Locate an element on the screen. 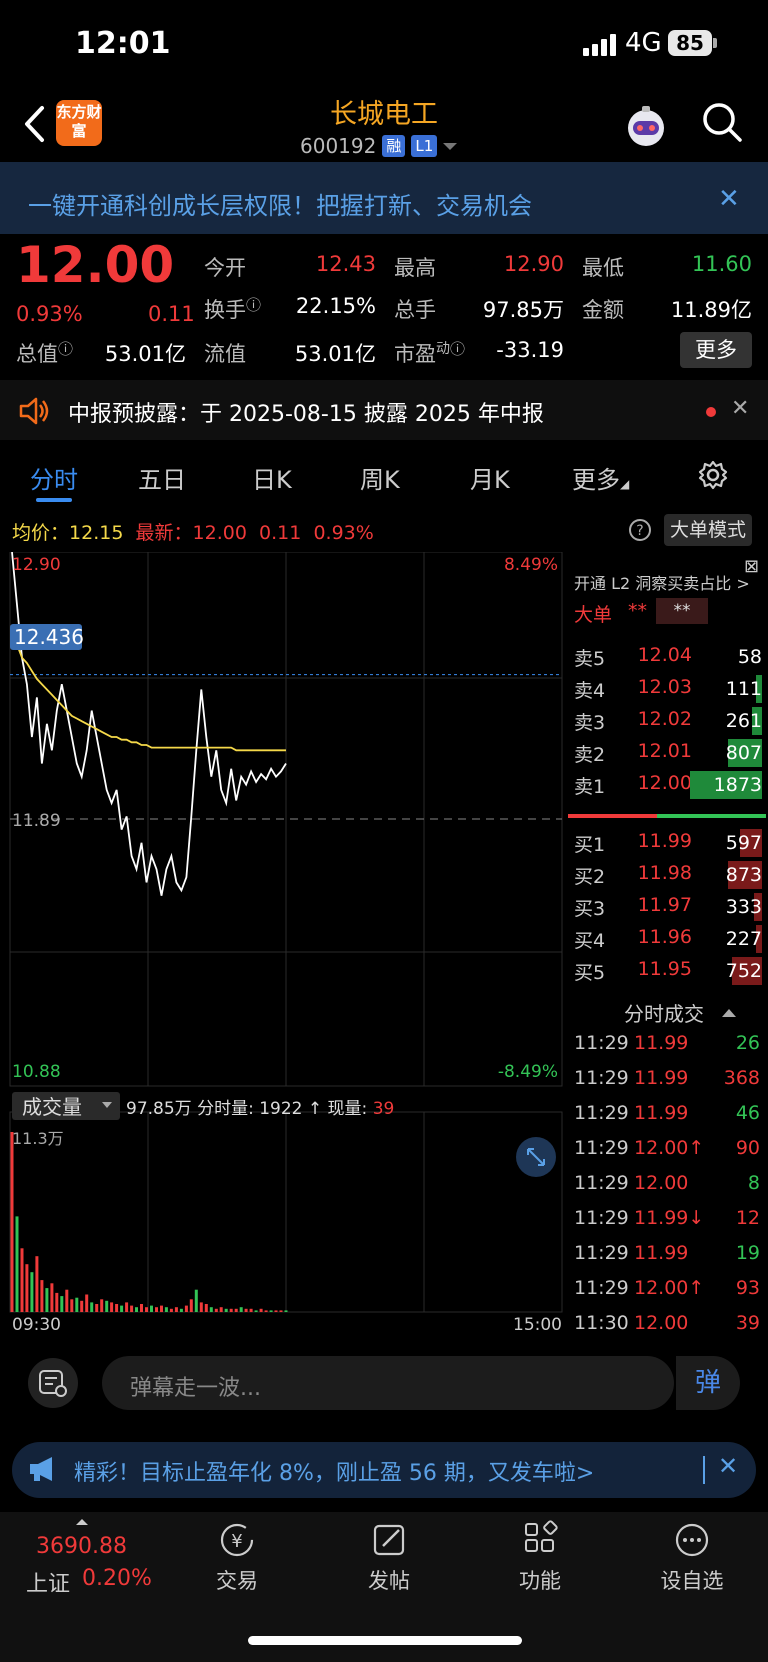  tick-volume: 46 is located at coordinates (747, 1113).